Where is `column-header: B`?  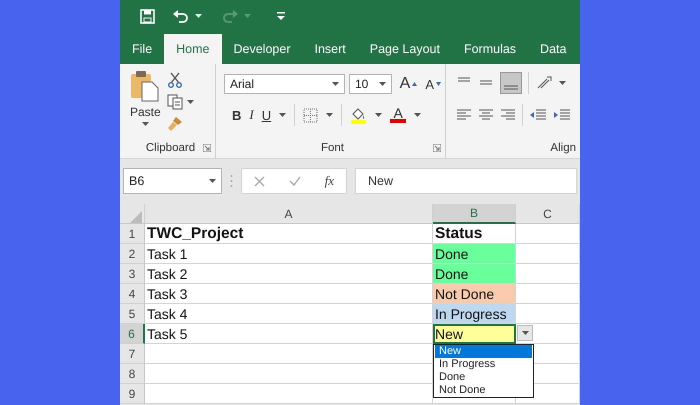 column-header: B is located at coordinates (474, 214).